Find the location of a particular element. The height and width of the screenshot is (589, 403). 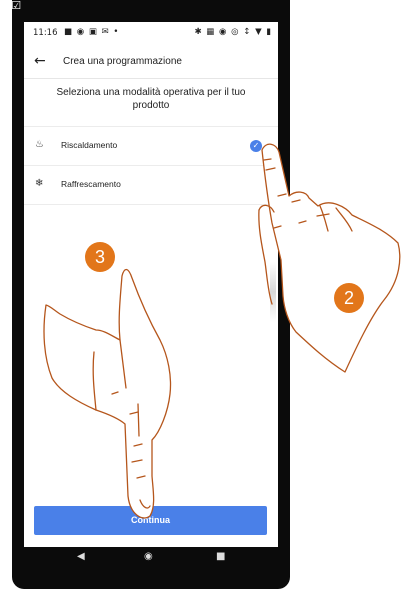

scrollbar is located at coordinates (273, 292).